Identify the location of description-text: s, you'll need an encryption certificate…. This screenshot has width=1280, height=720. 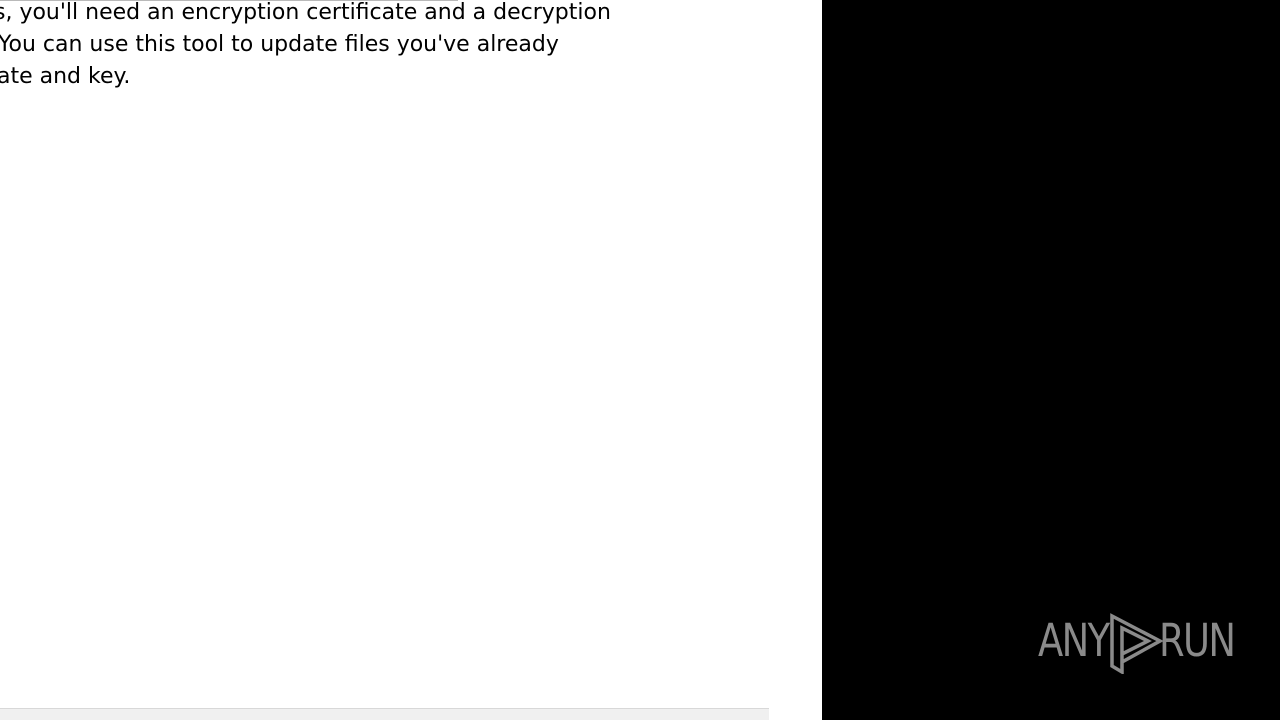
(411, 50).